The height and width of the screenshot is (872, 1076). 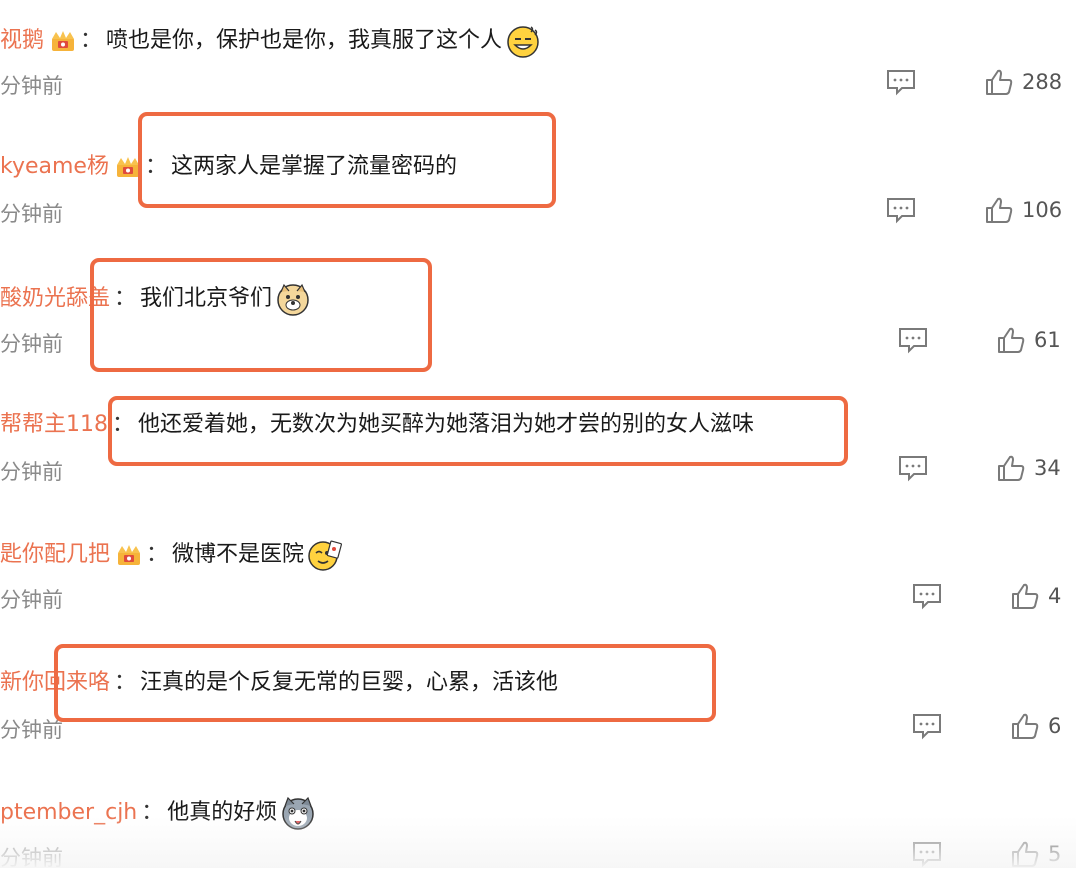 I want to click on like-count: 34, so click(x=1047, y=468).